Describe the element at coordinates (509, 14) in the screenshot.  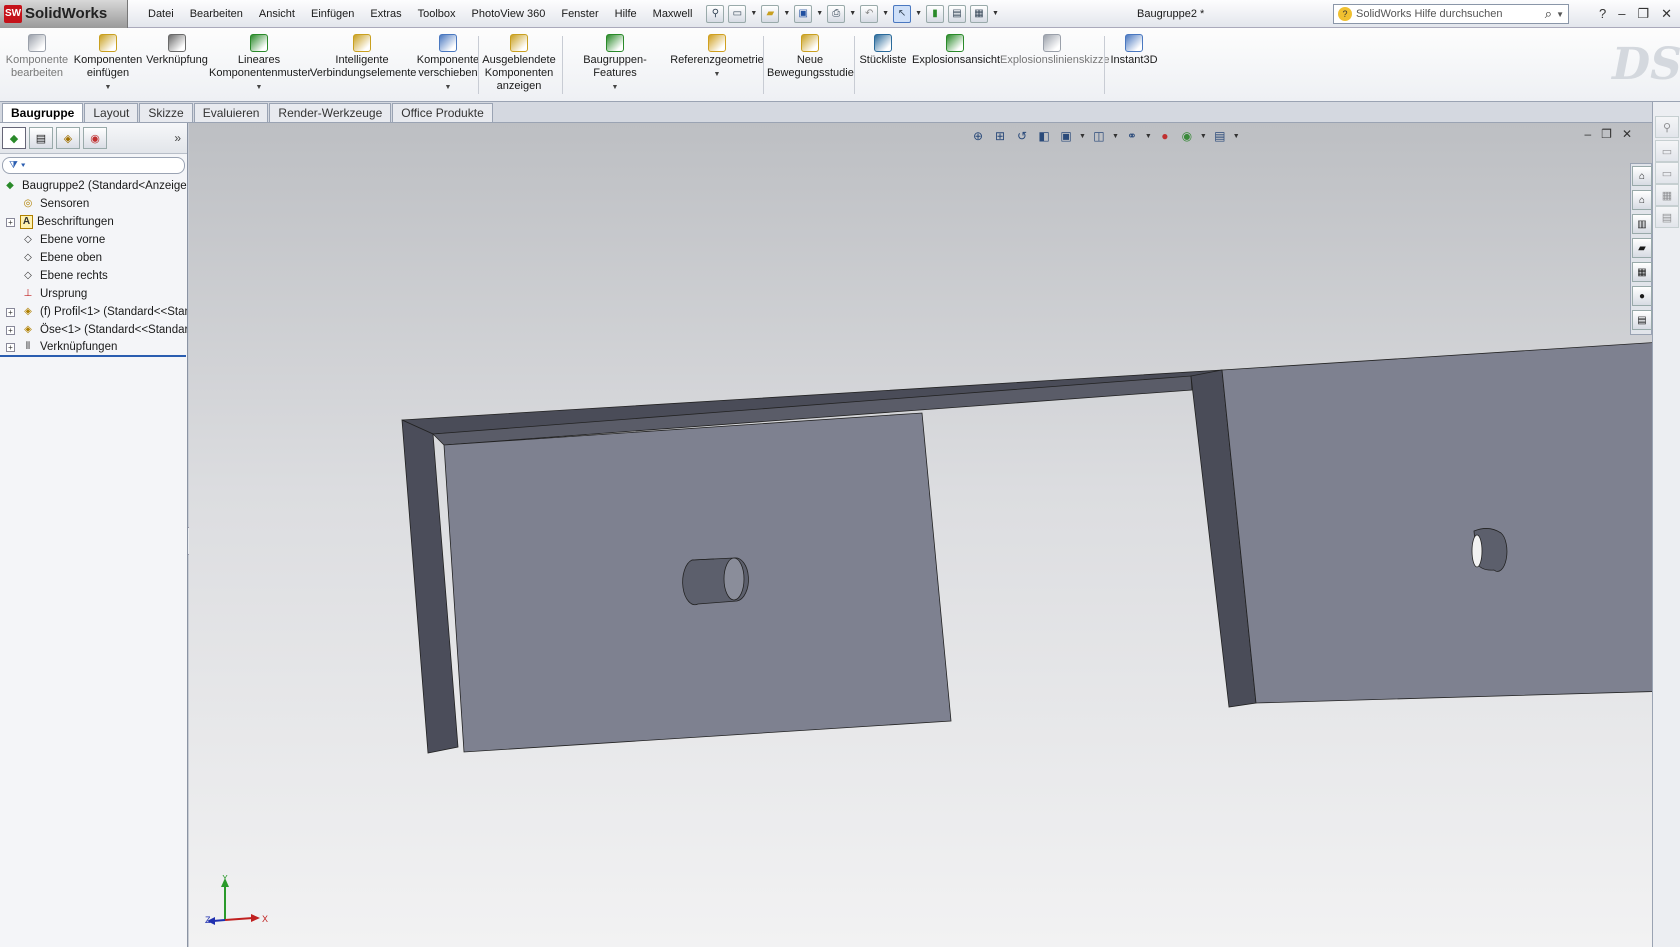
I see `menu-6: PhotoView 360` at that location.